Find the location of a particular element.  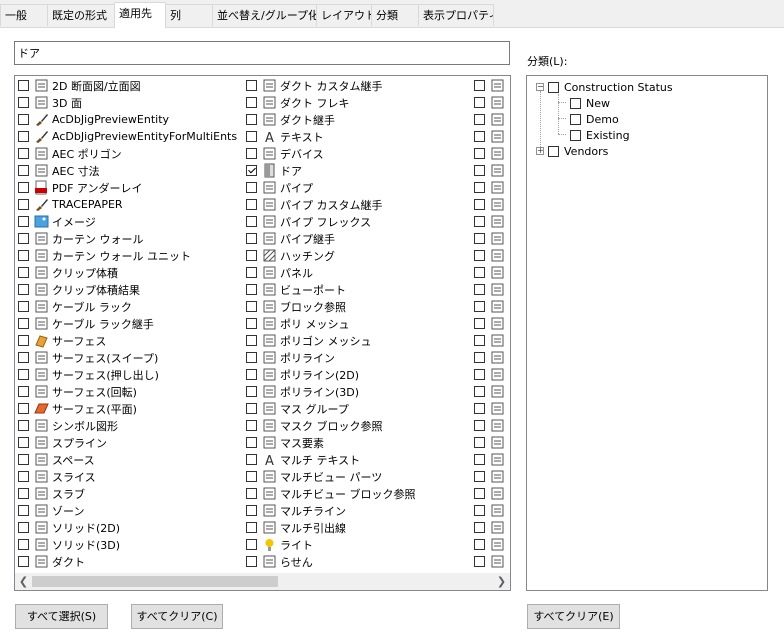

list-item: AcDbJigPreviewEntityForMultiEnts is located at coordinates (132, 136).